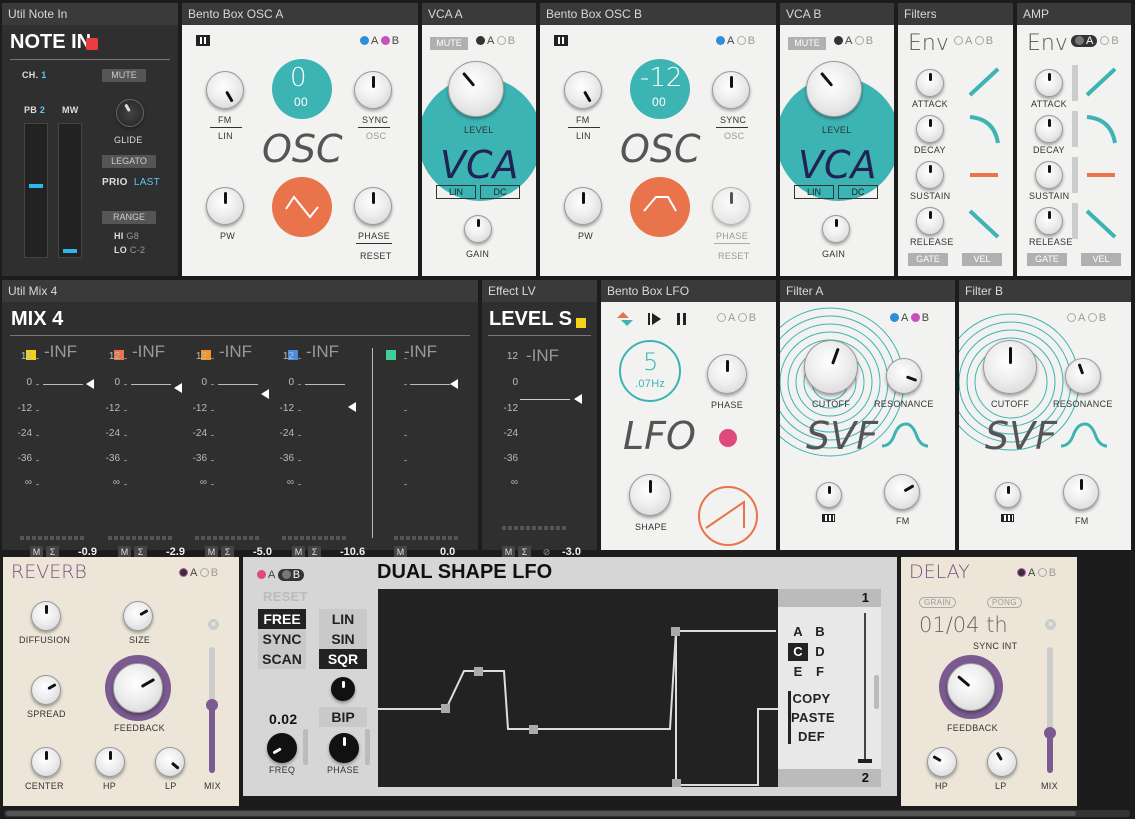 Image resolution: width=1135 pixels, height=819 pixels. What do you see at coordinates (285, 596) in the screenshot?
I see `reset-button: RESET` at bounding box center [285, 596].